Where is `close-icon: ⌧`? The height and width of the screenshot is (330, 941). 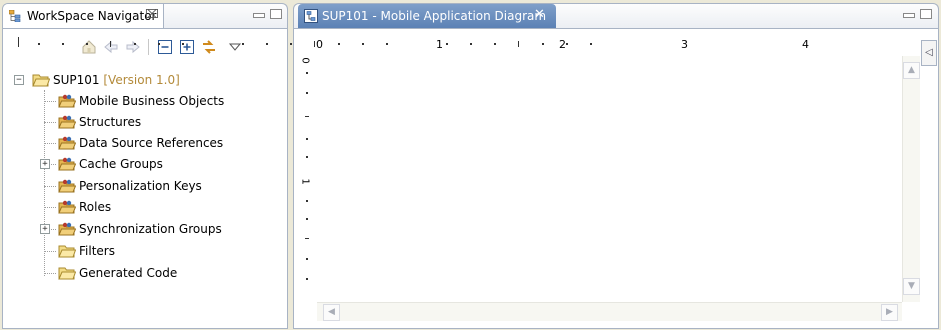 close-icon: ⌧ is located at coordinates (152, 14).